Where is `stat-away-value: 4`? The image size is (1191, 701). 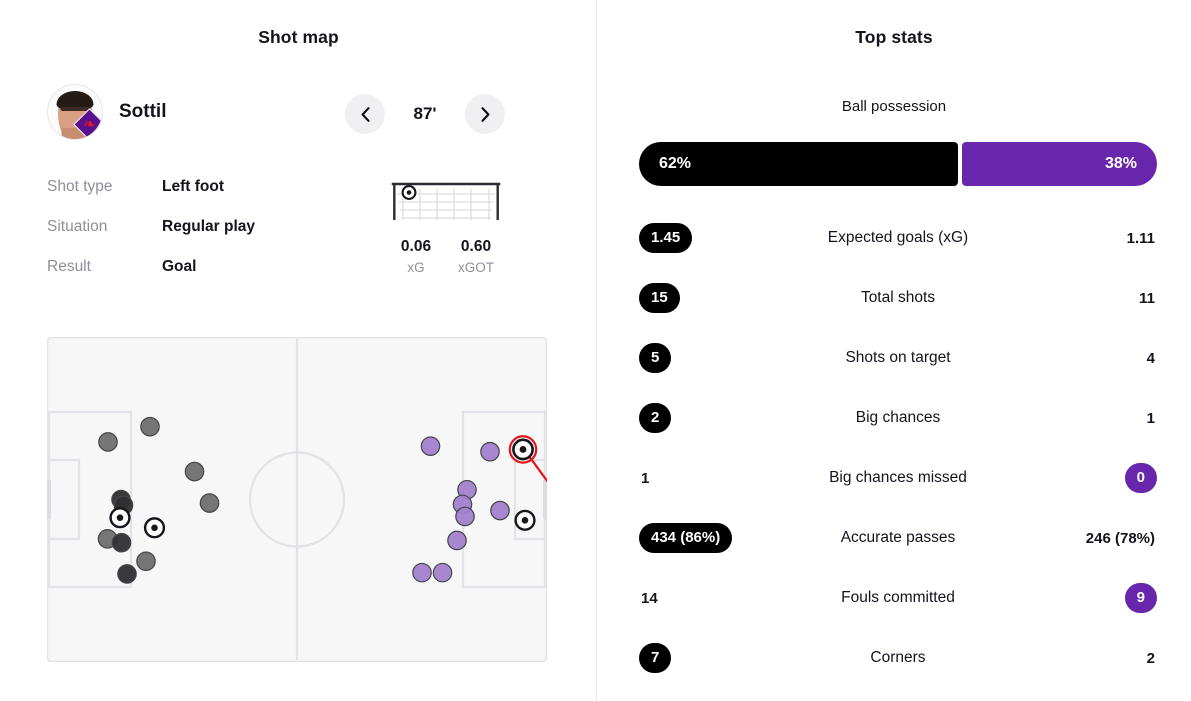
stat-away-value: 4 is located at coordinates (1150, 358).